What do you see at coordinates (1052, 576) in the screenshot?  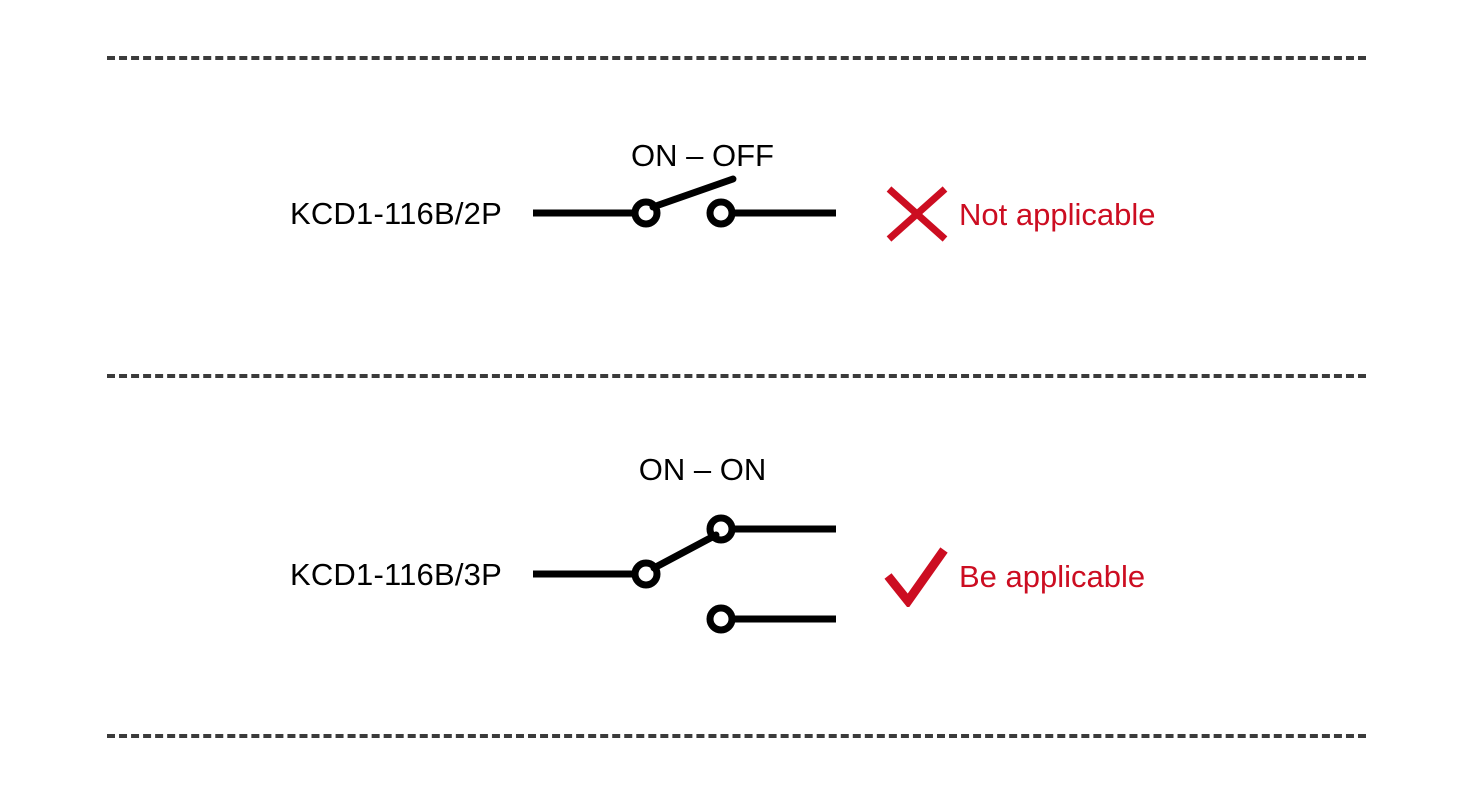 I see `verdict-text-be-applicable: Be applicable` at bounding box center [1052, 576].